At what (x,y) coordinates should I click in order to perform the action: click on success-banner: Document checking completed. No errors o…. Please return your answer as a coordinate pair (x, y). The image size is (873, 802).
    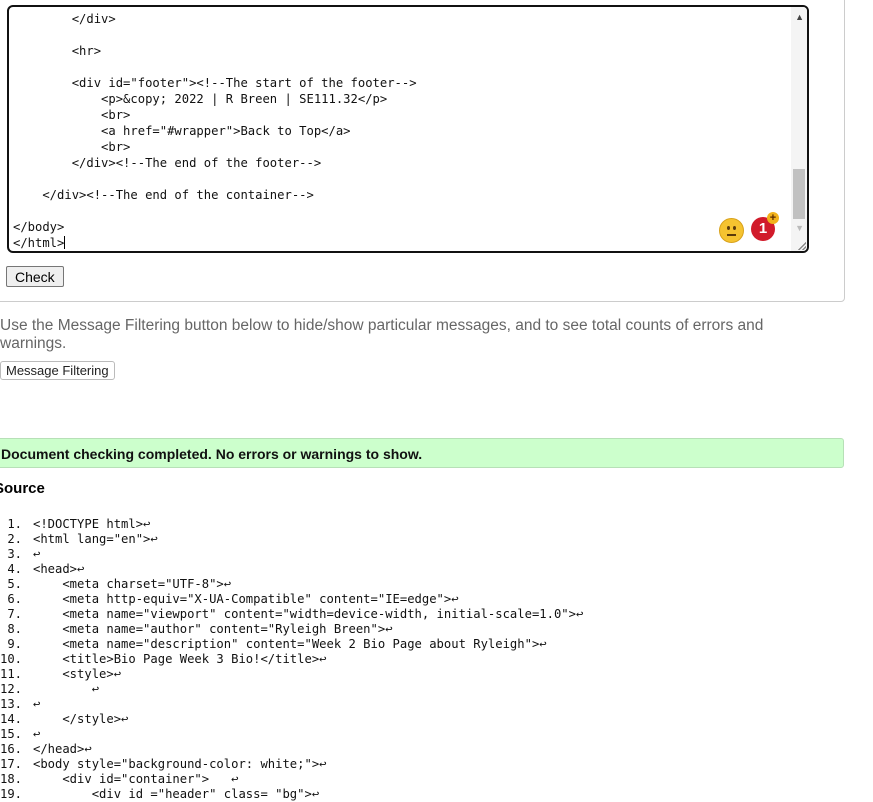
    Looking at the image, I should click on (422, 453).